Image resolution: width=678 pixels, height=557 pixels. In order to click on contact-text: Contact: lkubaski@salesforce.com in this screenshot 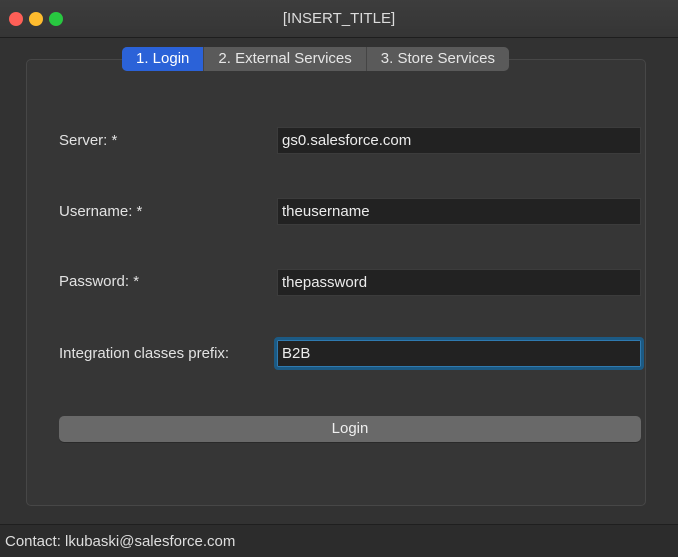, I will do `click(120, 541)`.